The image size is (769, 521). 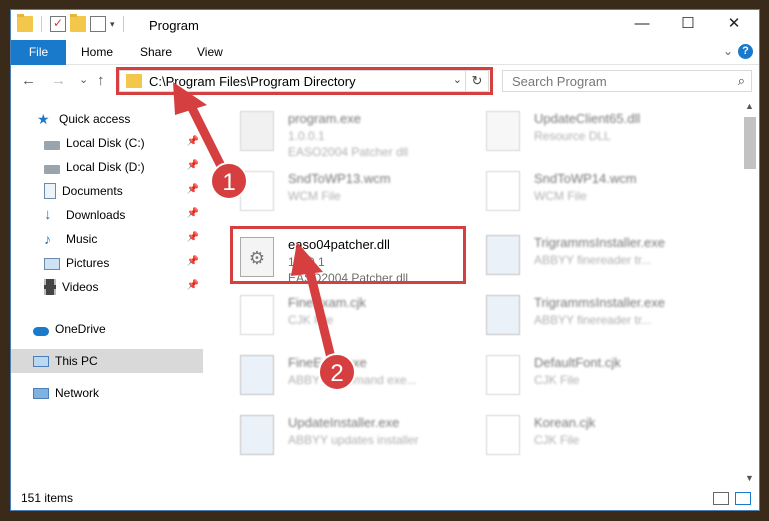 I want to click on title-bar: ✓ ▾ Program — ☐ ✕, so click(x=385, y=25).